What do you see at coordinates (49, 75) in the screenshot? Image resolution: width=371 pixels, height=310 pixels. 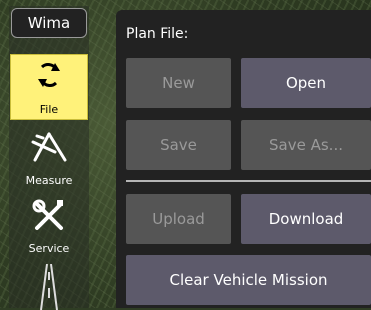 I see `sync-arrows-icon` at bounding box center [49, 75].